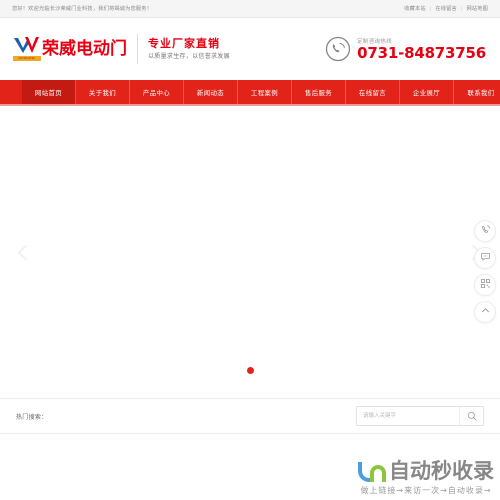  What do you see at coordinates (426, 490) in the screenshot?
I see `watermark-subtitle: 做上链接→来访一次→自动收录→` at bounding box center [426, 490].